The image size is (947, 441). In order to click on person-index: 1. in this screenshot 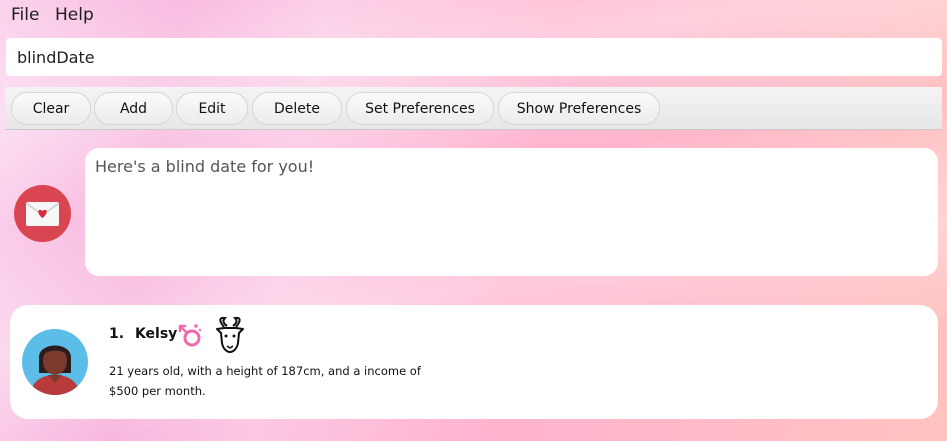, I will do `click(117, 334)`.